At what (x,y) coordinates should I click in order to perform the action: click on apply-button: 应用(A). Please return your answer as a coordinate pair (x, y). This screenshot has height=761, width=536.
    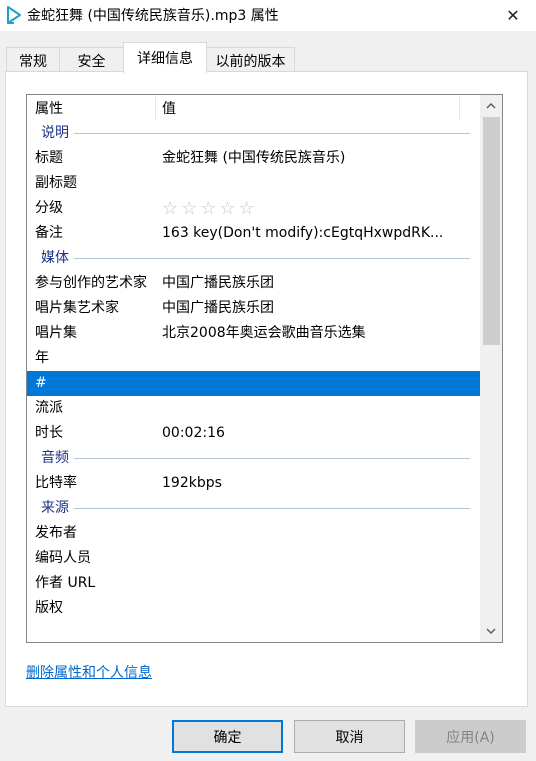
    Looking at the image, I should click on (470, 736).